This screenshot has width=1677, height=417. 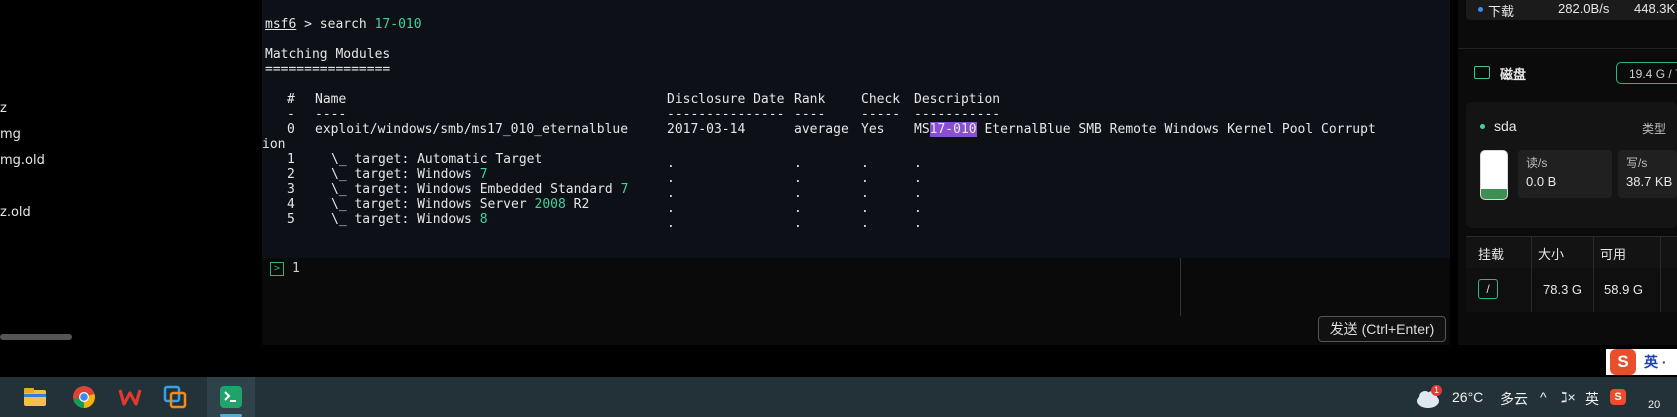 I want to click on target-num: 5, so click(x=291, y=219).